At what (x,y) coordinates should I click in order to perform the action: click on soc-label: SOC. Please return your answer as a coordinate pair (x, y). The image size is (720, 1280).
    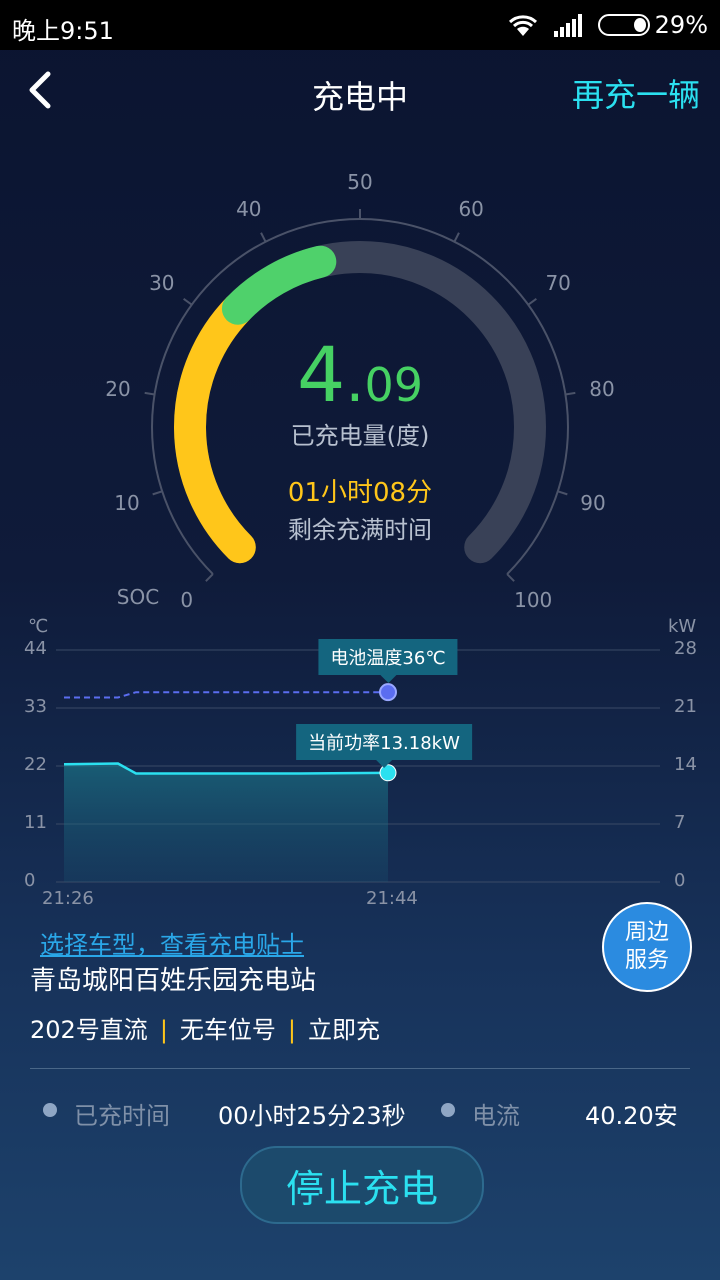
    Looking at the image, I should click on (138, 597).